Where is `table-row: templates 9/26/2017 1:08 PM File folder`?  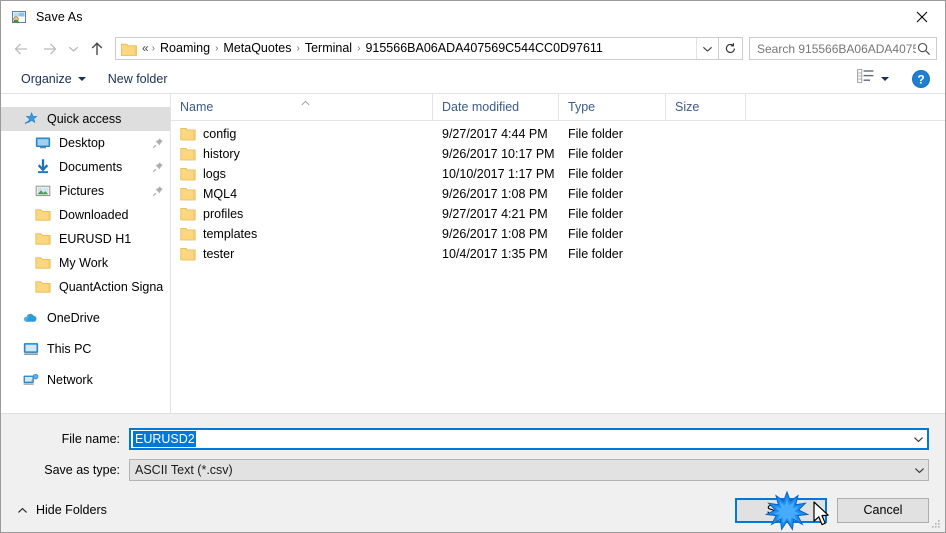 table-row: templates 9/26/2017 1:08 PM File folder is located at coordinates (558, 234).